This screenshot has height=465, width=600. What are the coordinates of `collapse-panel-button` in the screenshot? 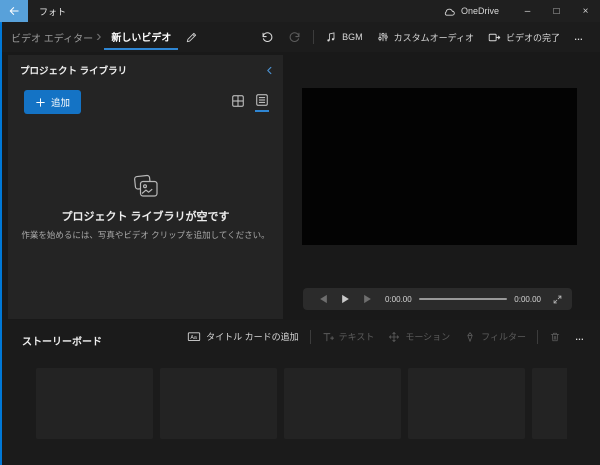 It's located at (269, 70).